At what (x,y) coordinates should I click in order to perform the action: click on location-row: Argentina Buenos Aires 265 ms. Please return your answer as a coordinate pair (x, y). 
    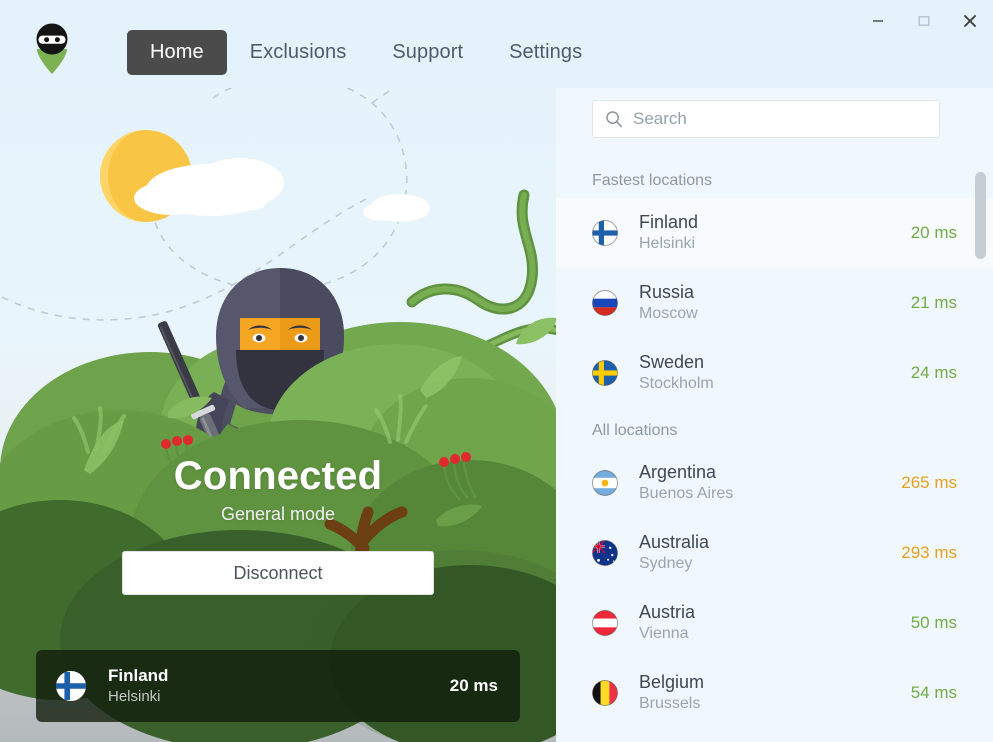
    Looking at the image, I should click on (774, 483).